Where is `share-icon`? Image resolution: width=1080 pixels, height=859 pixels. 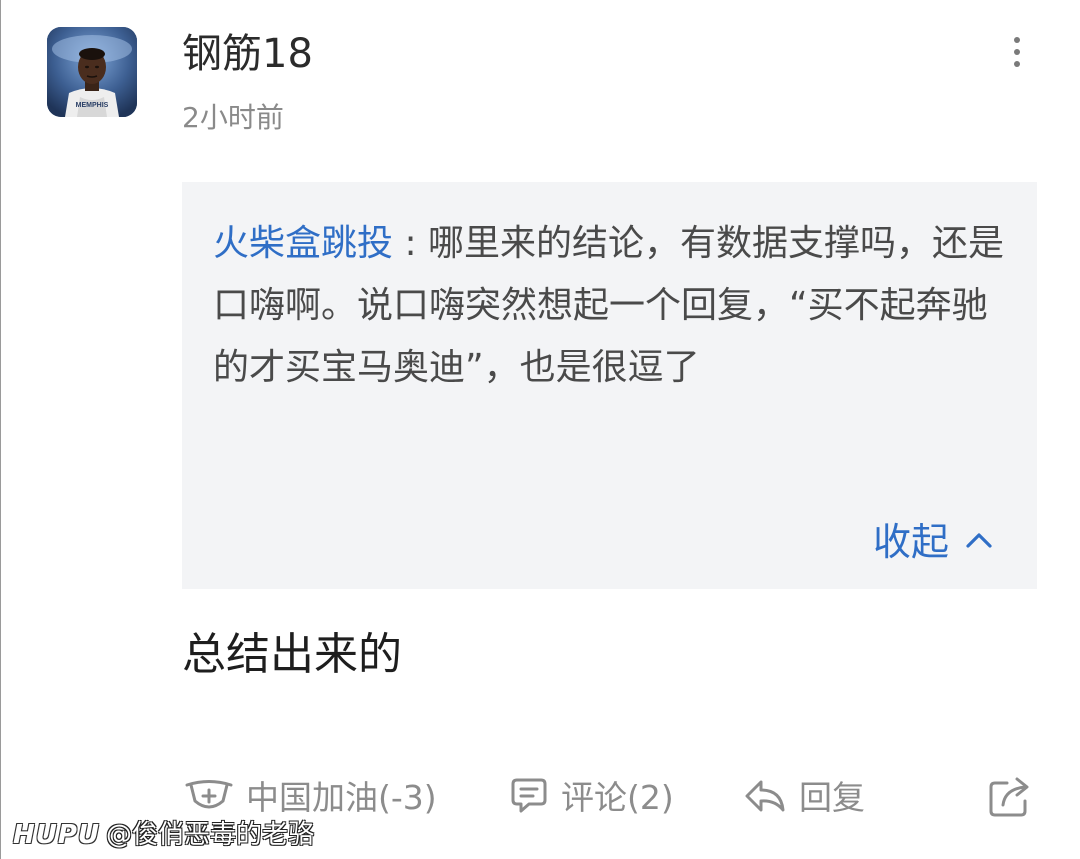 share-icon is located at coordinates (1010, 798).